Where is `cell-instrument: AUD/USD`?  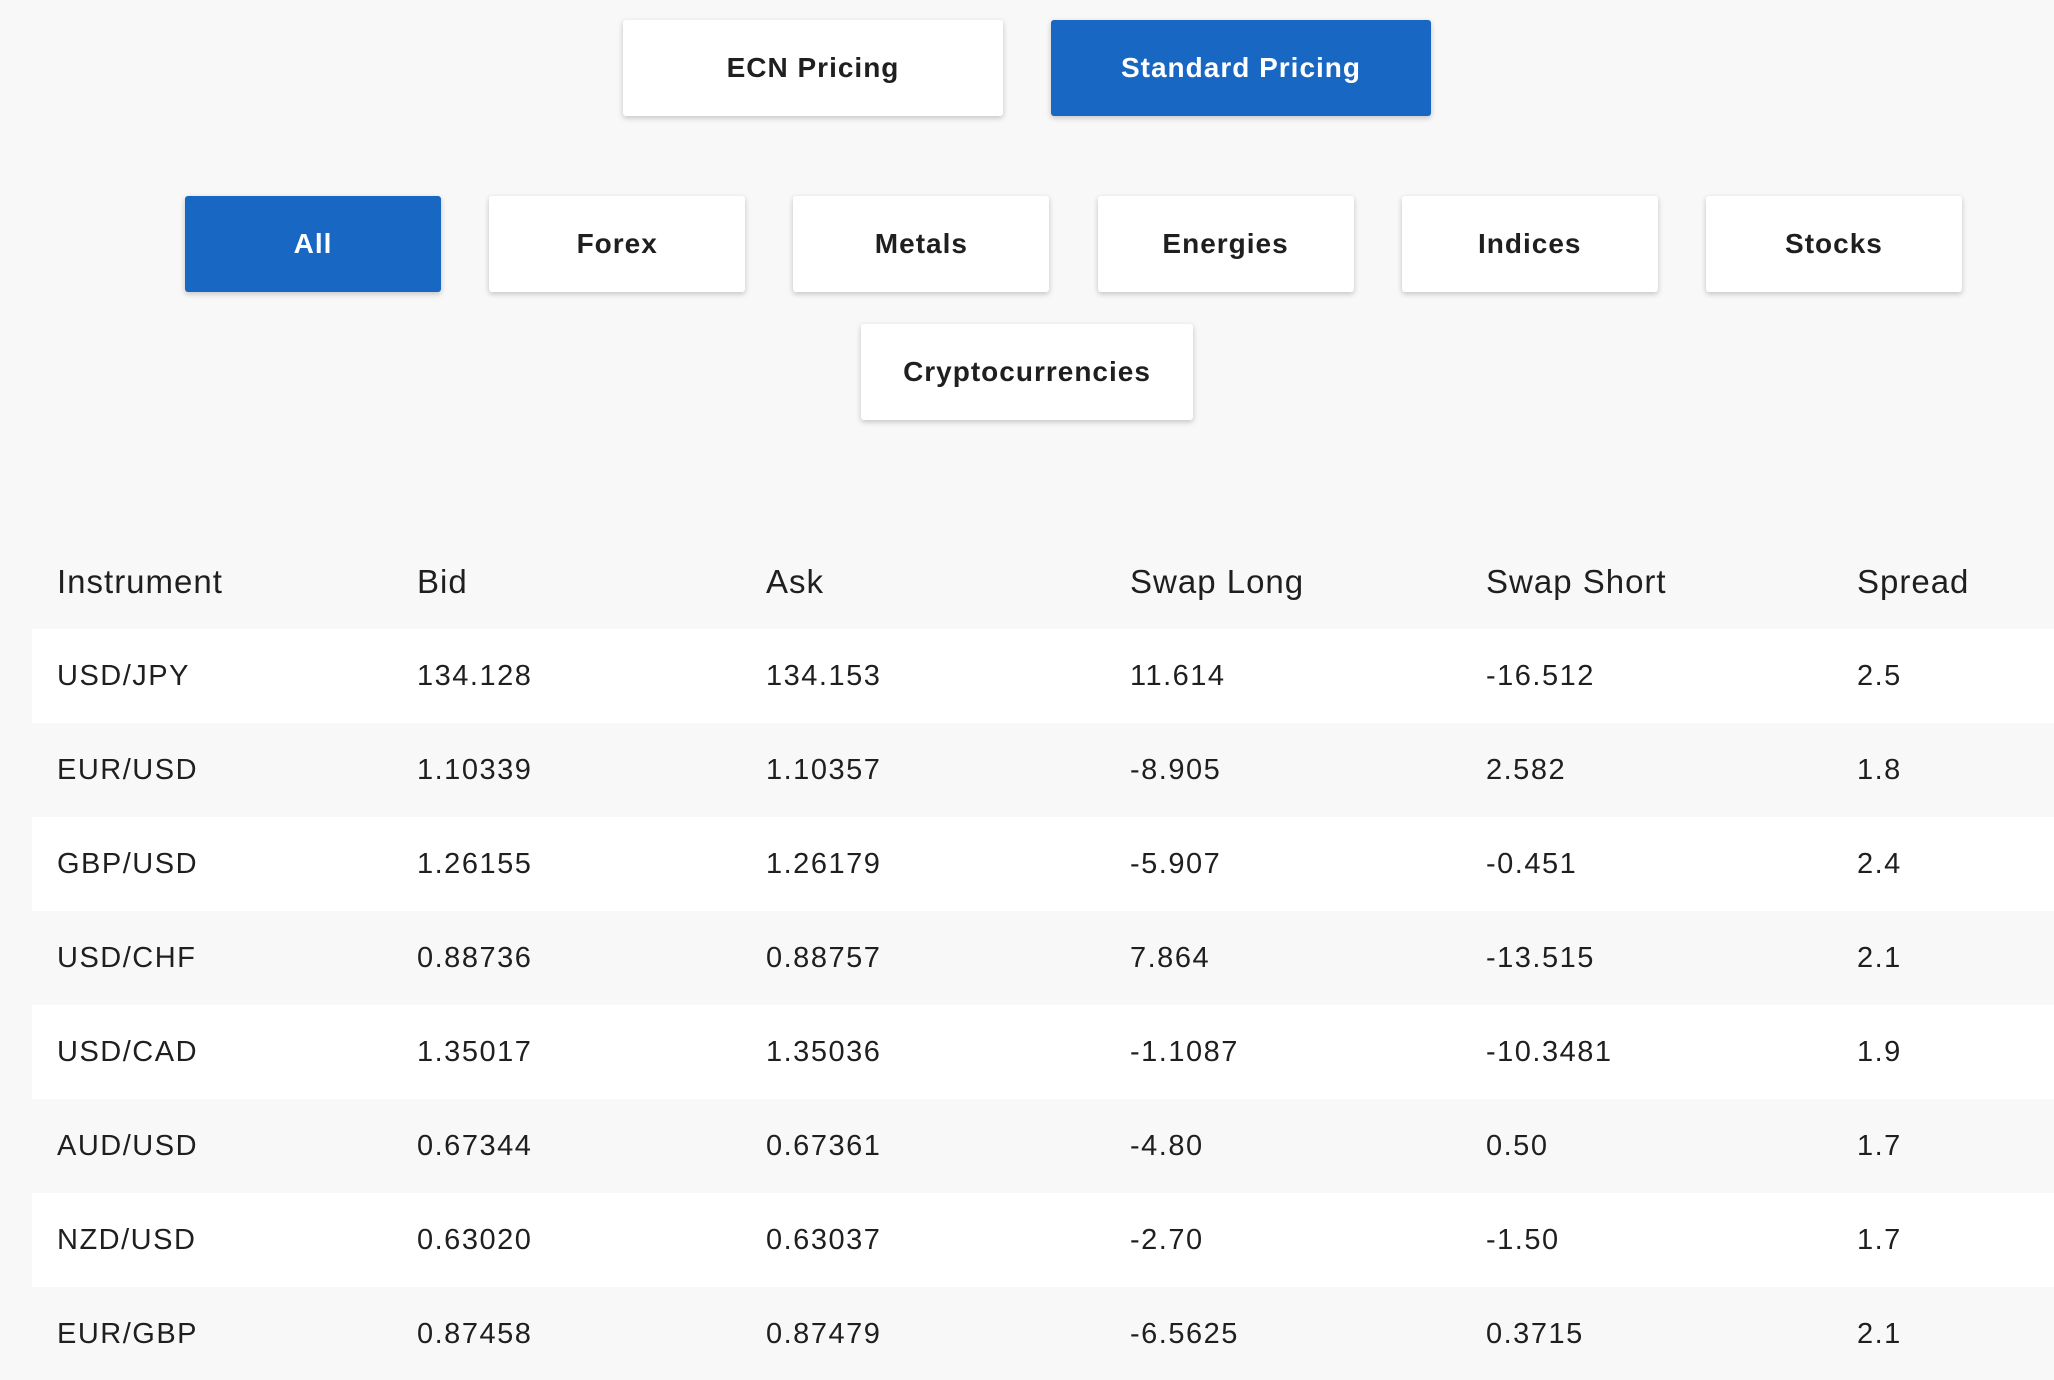 cell-instrument: AUD/USD is located at coordinates (128, 1145).